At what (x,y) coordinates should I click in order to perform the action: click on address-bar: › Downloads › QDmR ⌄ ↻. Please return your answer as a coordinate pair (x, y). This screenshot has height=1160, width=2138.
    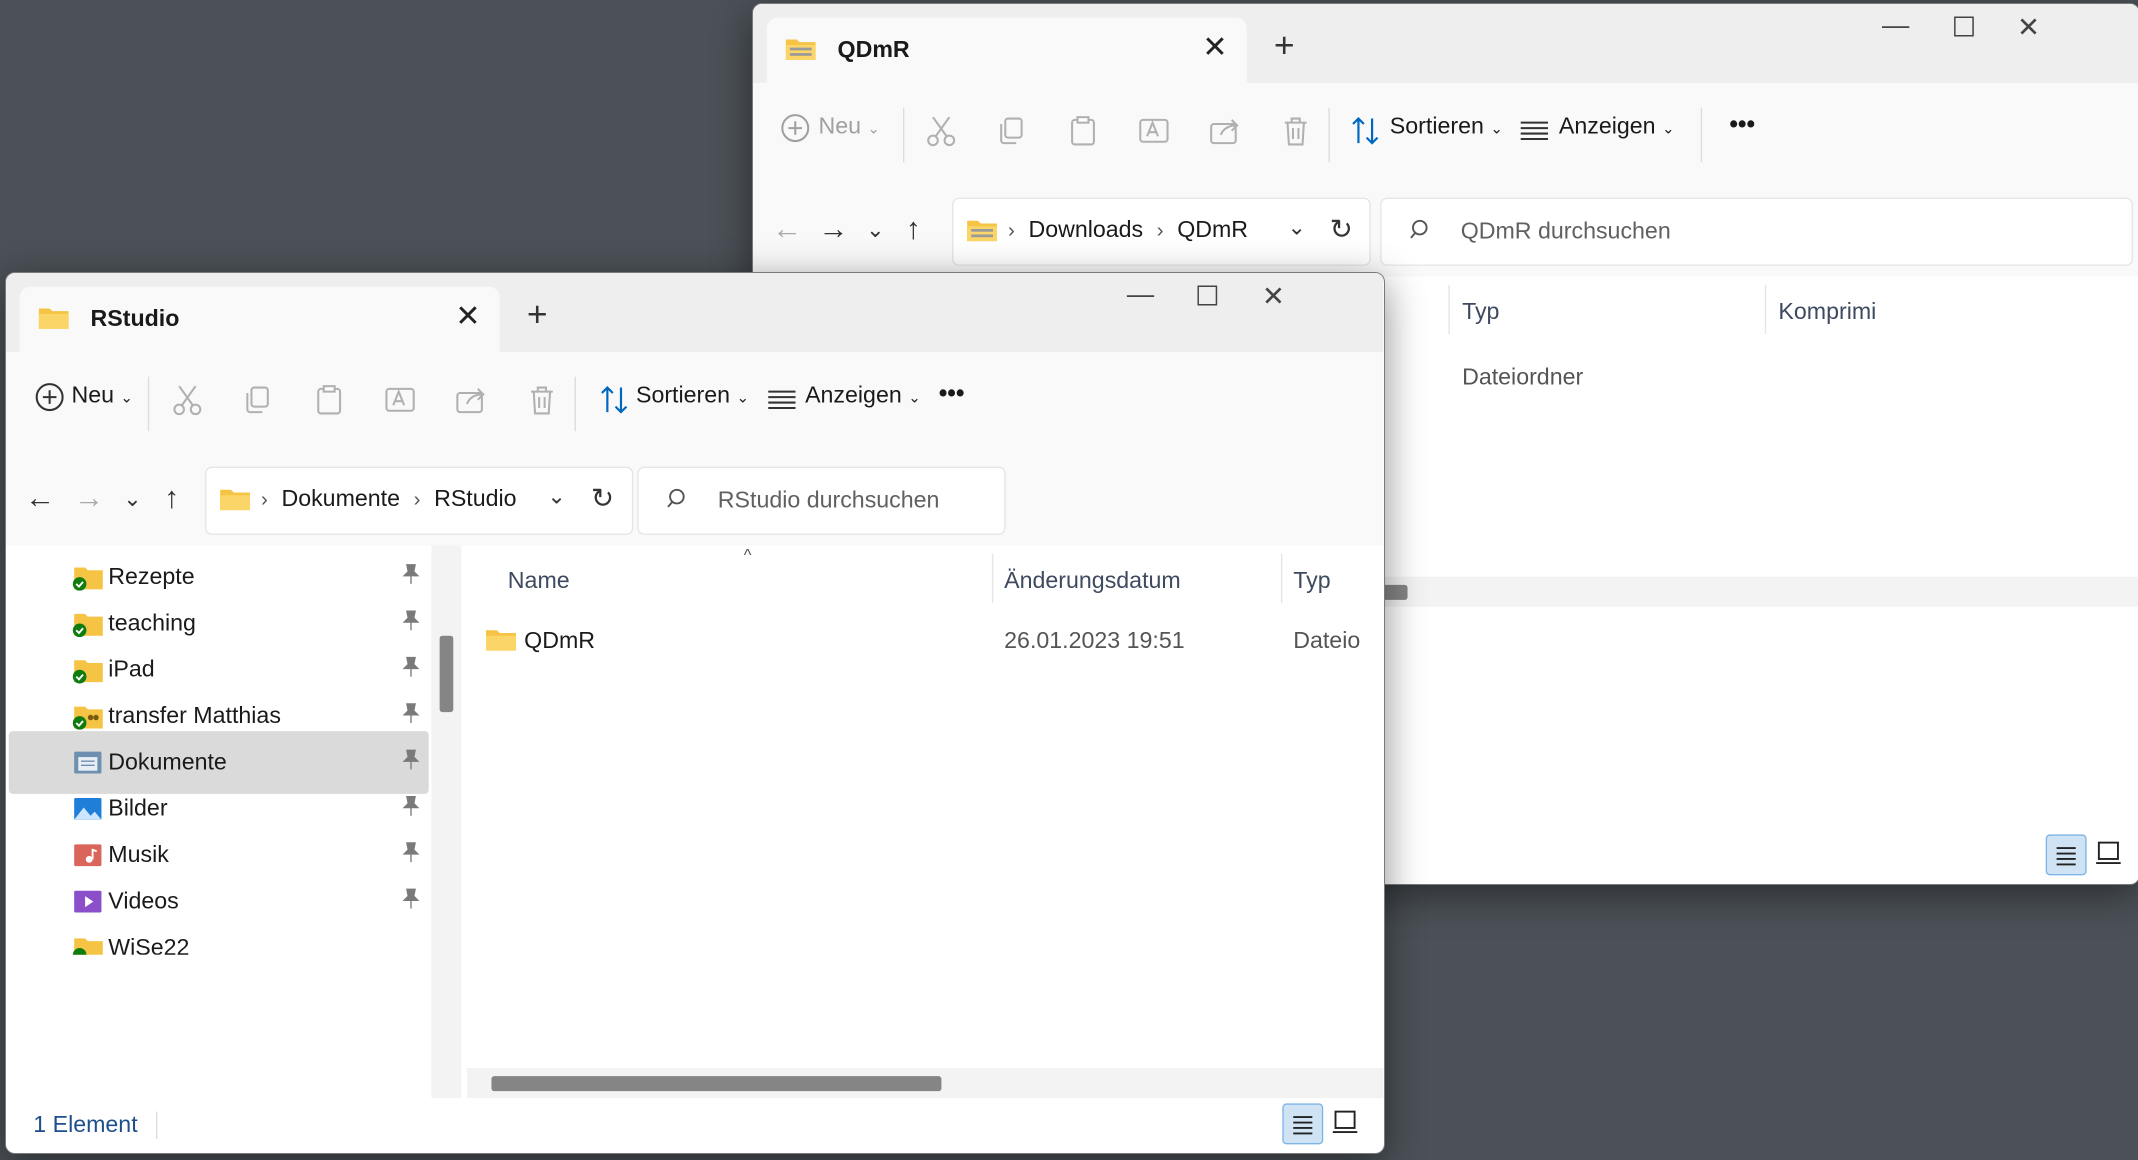
    Looking at the image, I should click on (1161, 231).